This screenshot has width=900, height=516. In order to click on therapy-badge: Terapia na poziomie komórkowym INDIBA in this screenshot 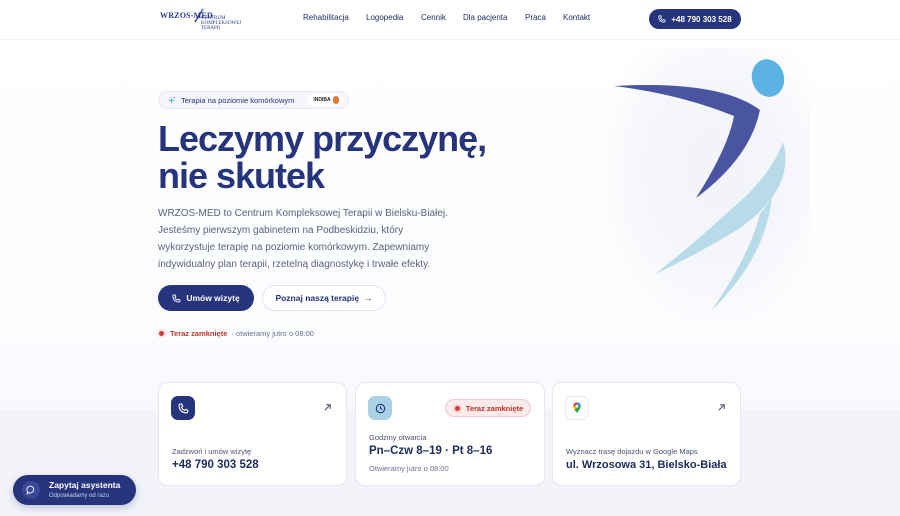, I will do `click(253, 100)`.